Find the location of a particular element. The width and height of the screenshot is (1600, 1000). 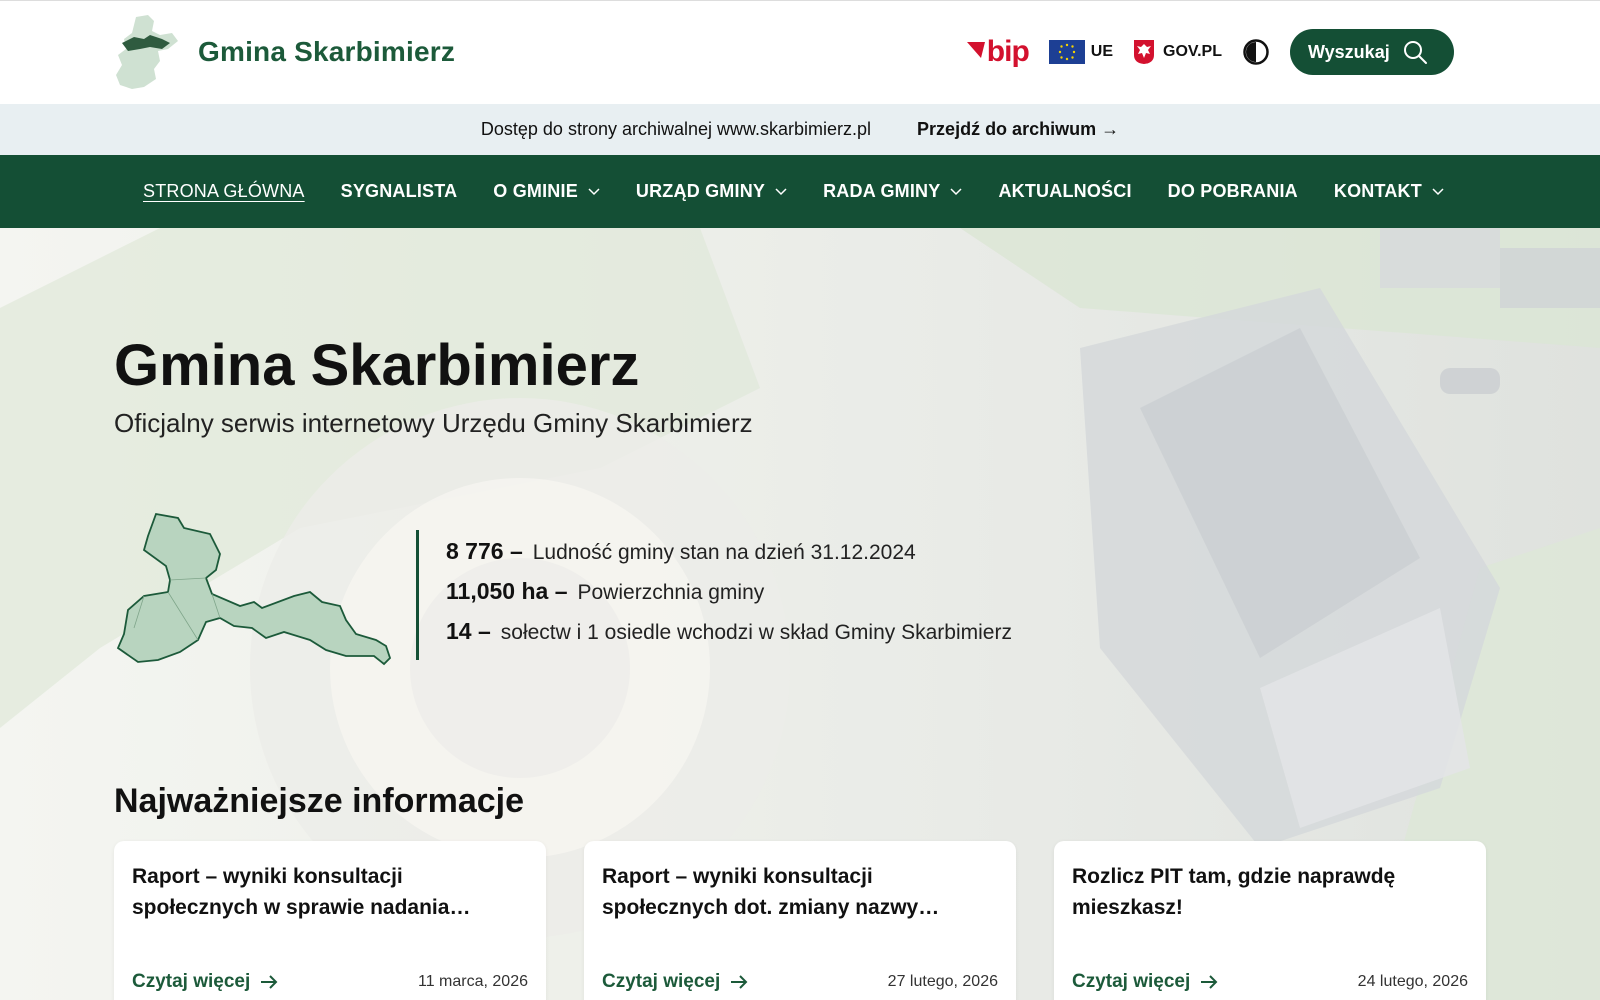

nav-label: AKTUALNOŚCI is located at coordinates (1065, 191).